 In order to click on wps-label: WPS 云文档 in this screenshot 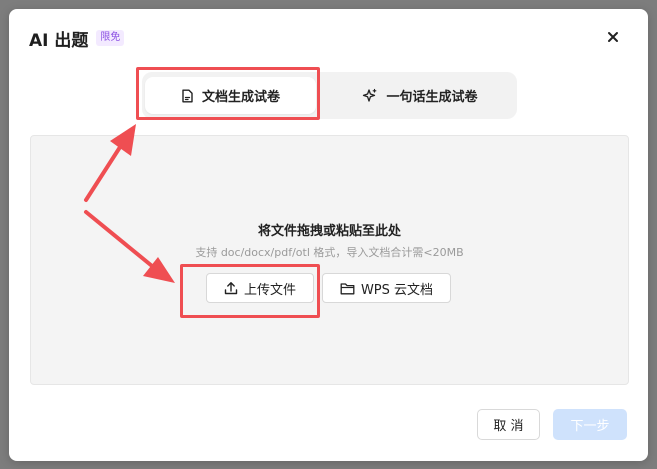, I will do `click(397, 290)`.